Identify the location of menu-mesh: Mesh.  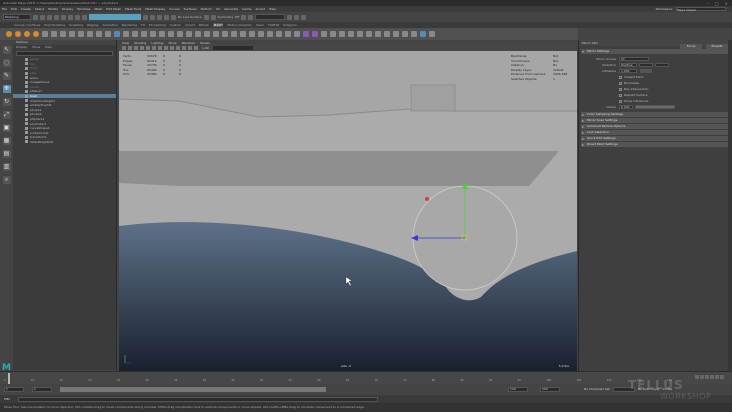
(99, 9).